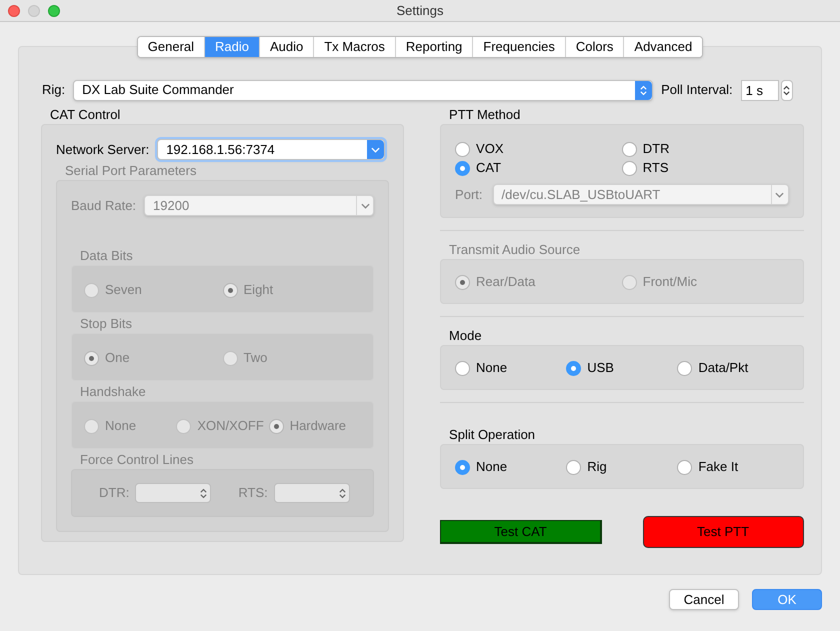 This screenshot has width=840, height=631. I want to click on radio-button: Rig, so click(622, 467).